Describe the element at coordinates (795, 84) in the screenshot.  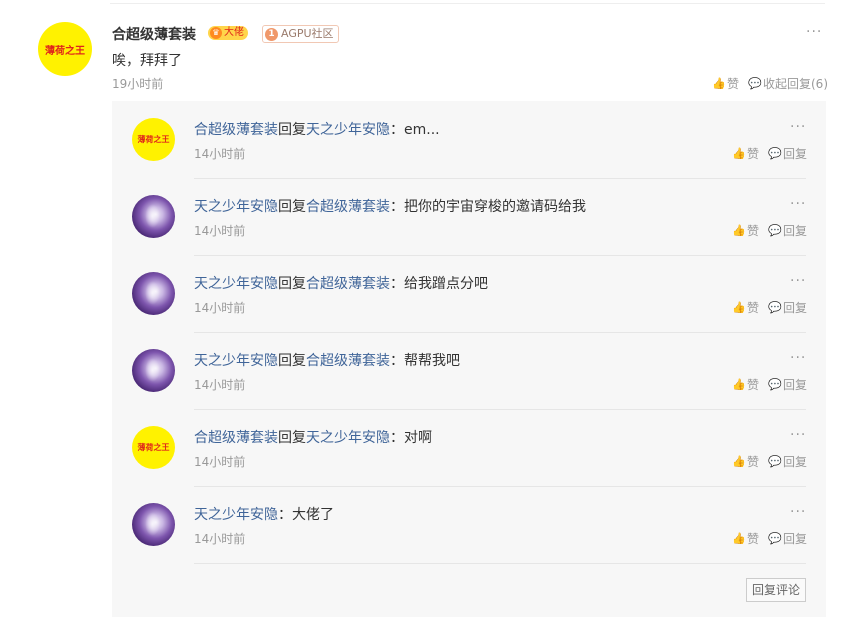
I see `collapse-label: 收起回复(6)` at that location.